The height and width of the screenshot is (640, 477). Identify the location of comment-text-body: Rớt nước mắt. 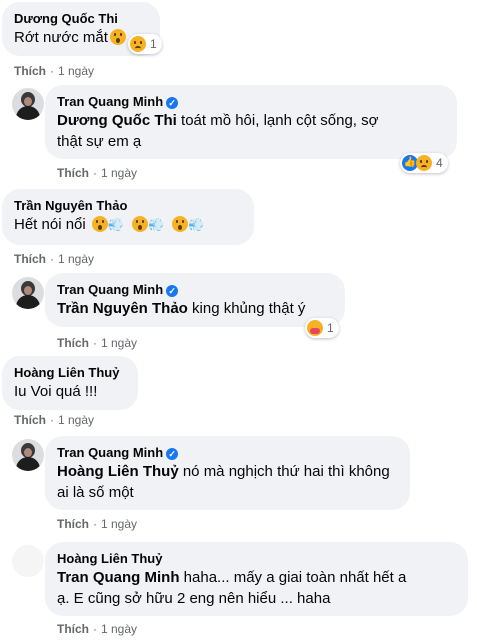
(61, 37).